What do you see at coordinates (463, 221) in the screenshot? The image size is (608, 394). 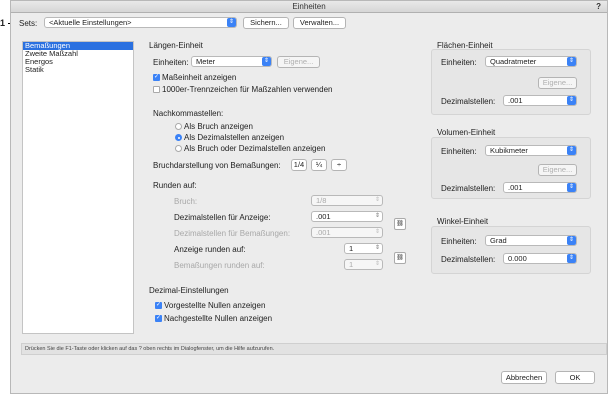 I see `angle-unit-heading: Winkel-Einheit` at bounding box center [463, 221].